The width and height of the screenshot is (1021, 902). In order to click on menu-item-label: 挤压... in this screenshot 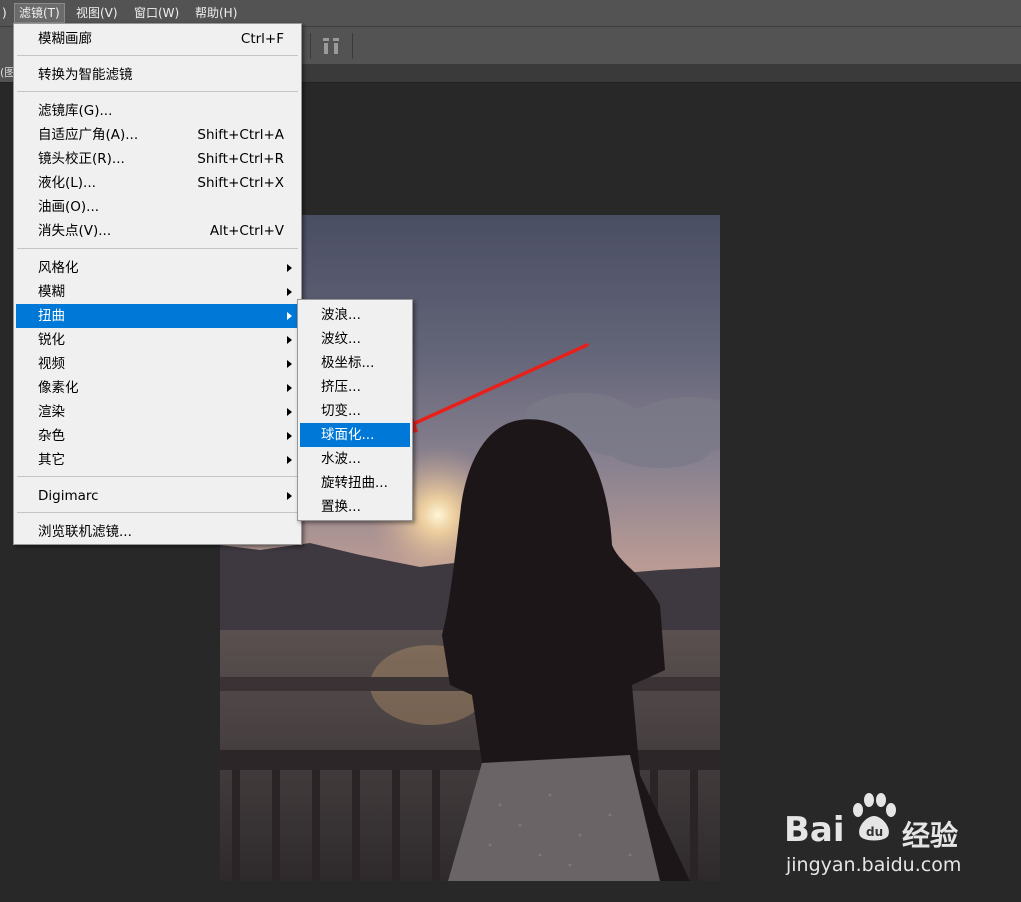, I will do `click(341, 387)`.